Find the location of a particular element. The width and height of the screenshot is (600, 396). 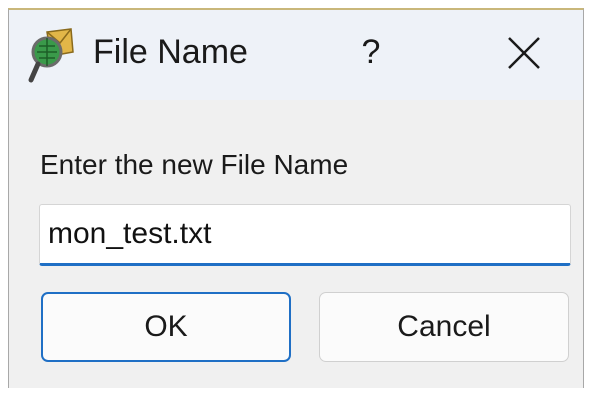

map-magnifier-icon is located at coordinates (52, 55).